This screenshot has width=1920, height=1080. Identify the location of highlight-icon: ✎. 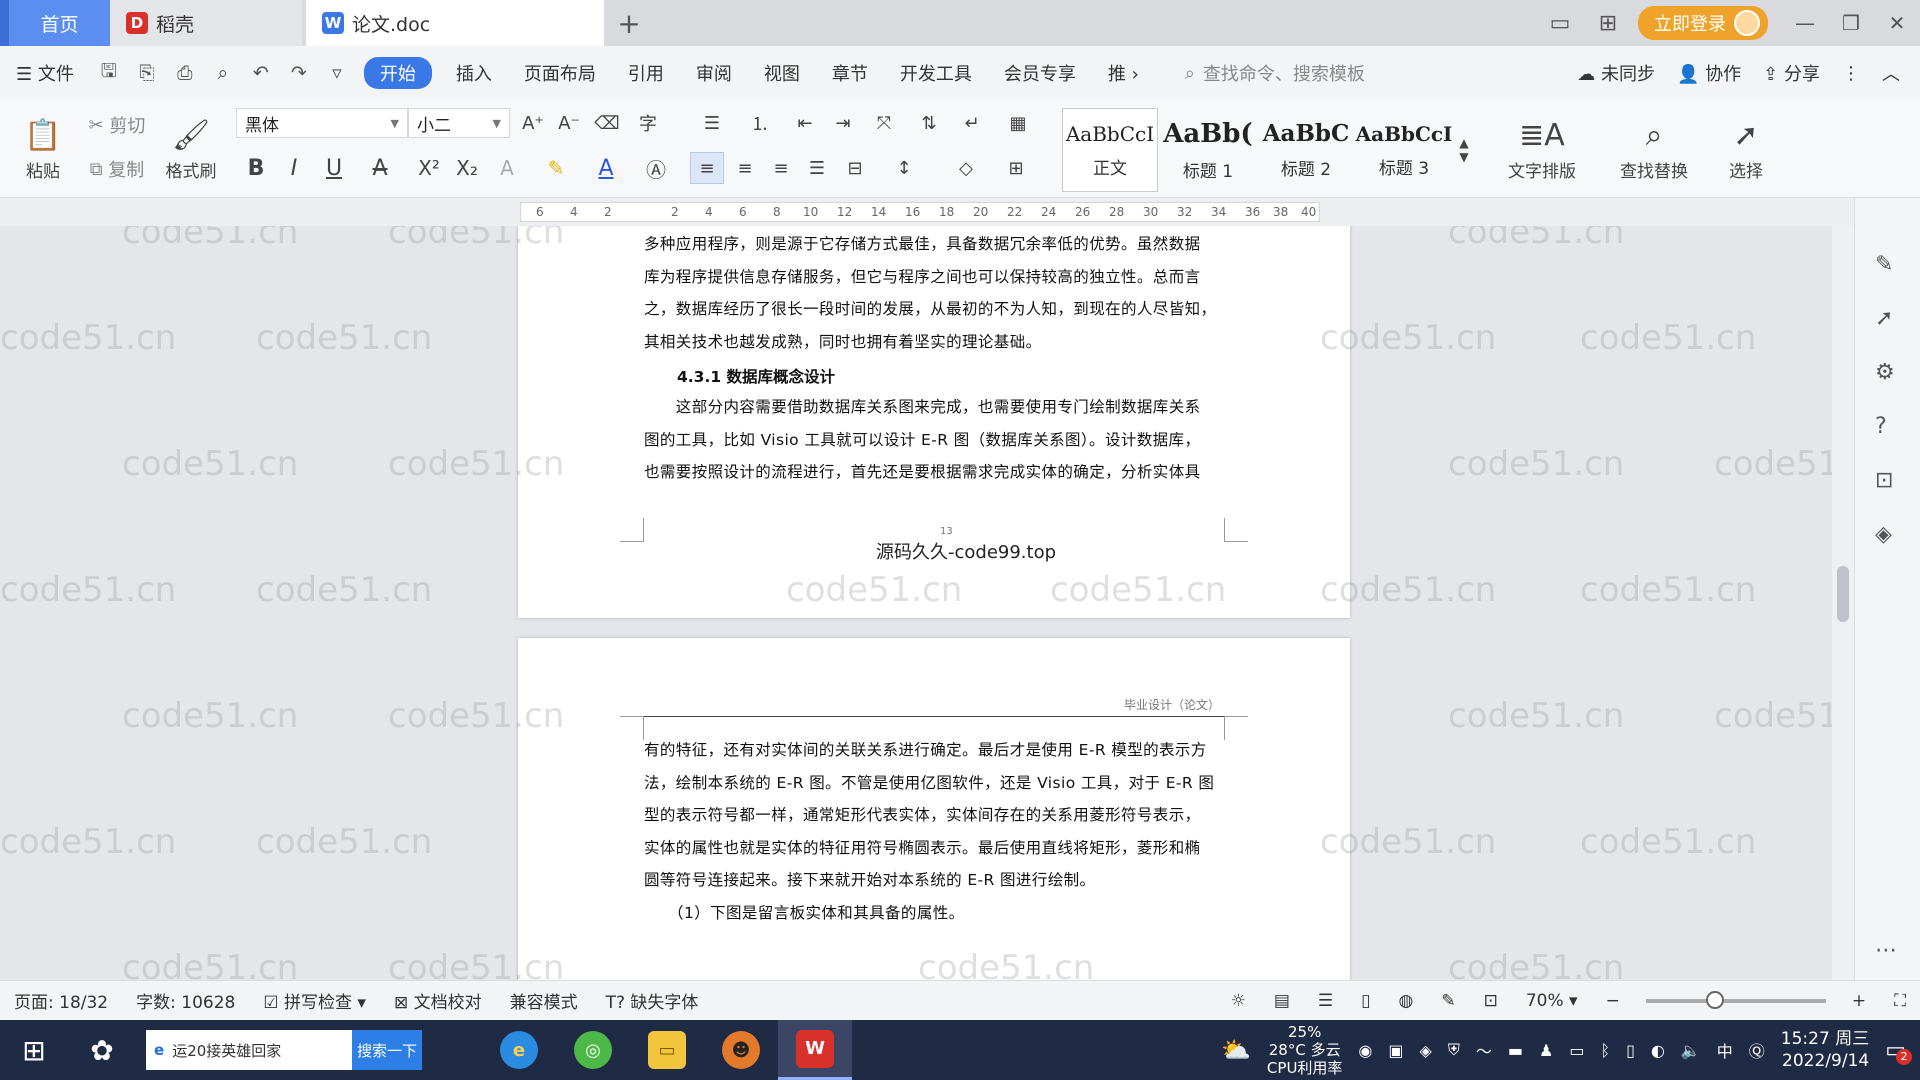
(556, 168).